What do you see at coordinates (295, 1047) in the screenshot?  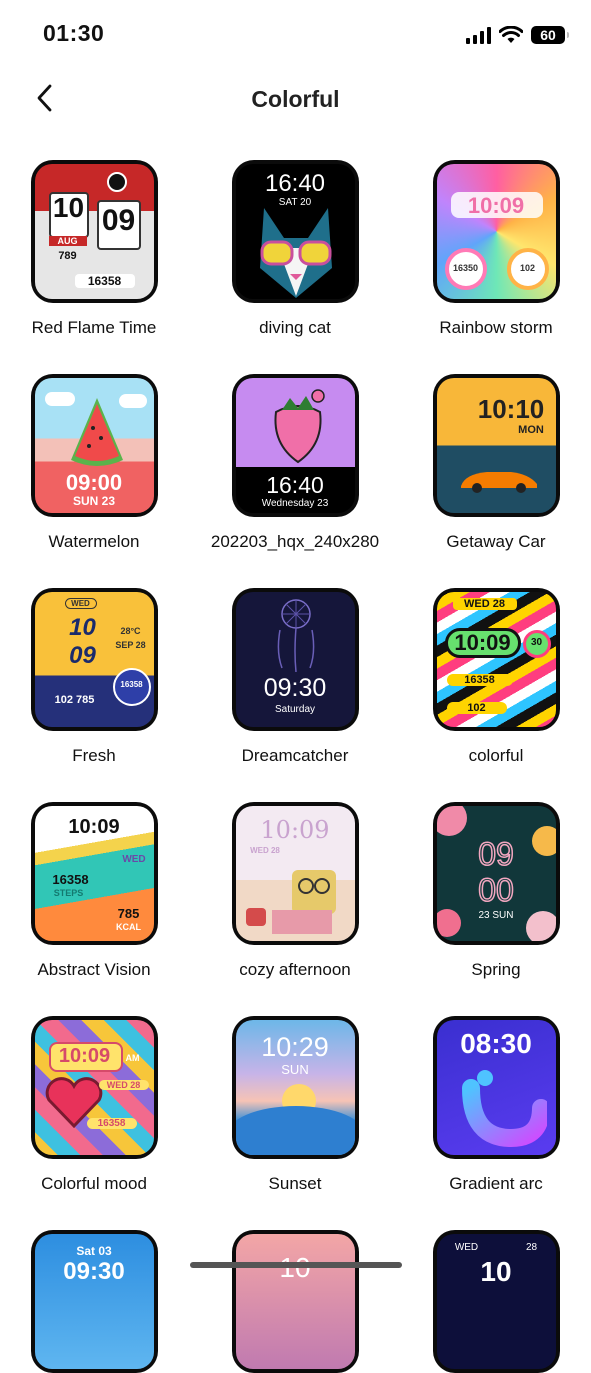 I see `face-text: 10:29` at bounding box center [295, 1047].